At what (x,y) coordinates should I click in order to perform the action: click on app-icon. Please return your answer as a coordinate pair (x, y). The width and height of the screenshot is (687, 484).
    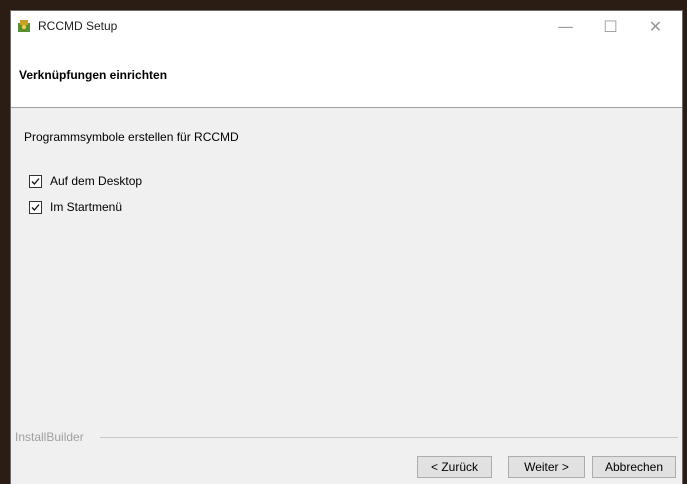
    Looking at the image, I should click on (24, 26).